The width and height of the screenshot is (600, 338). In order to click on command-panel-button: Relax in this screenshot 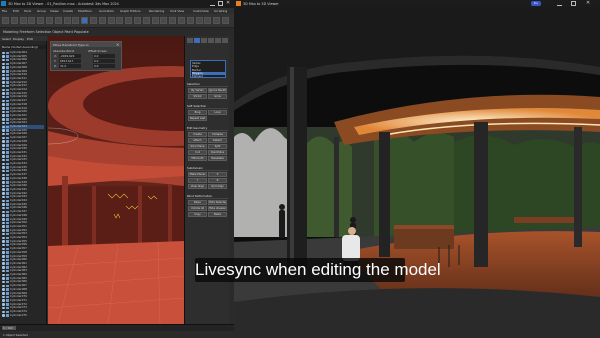, I will do `click(197, 202)`.